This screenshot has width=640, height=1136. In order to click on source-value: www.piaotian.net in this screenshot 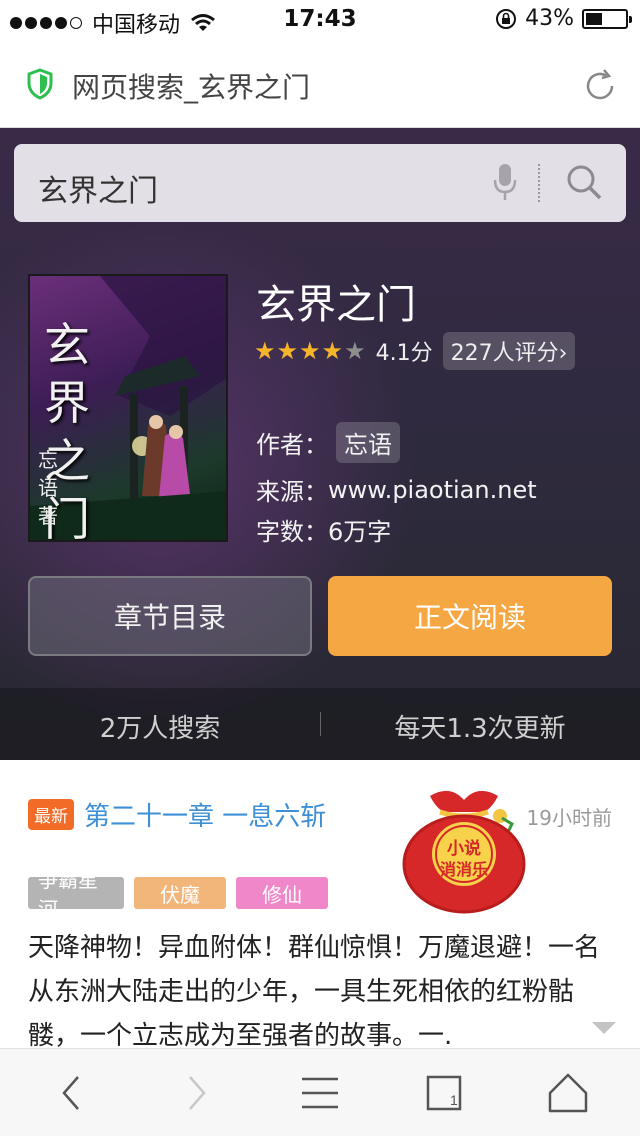, I will do `click(432, 489)`.